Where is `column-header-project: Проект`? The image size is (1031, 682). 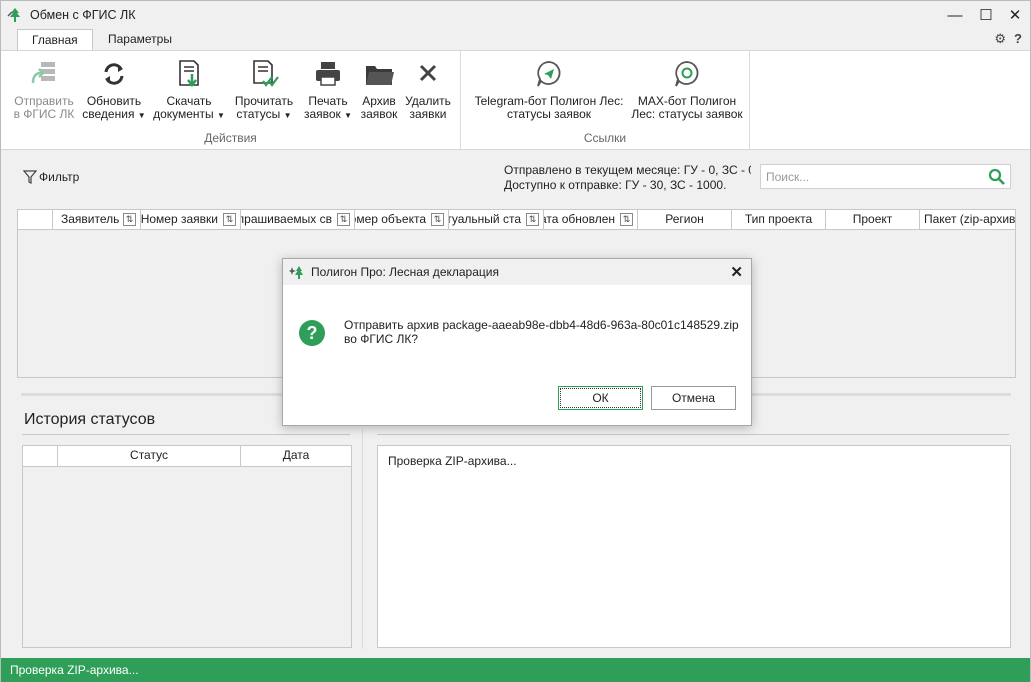
column-header-project: Проект is located at coordinates (873, 220).